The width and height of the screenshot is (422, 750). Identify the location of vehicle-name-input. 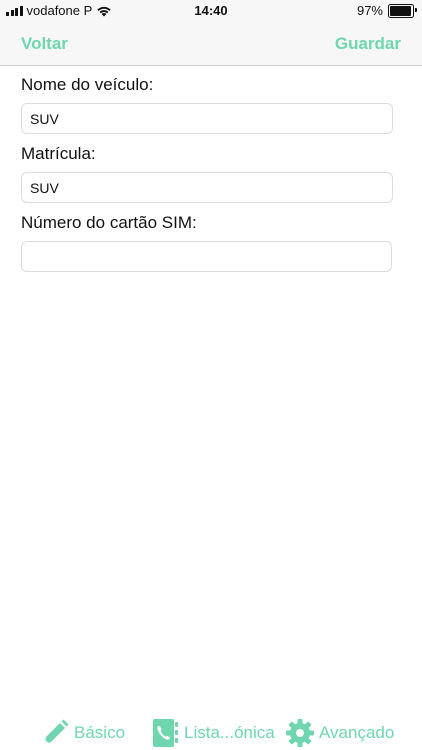
(207, 118).